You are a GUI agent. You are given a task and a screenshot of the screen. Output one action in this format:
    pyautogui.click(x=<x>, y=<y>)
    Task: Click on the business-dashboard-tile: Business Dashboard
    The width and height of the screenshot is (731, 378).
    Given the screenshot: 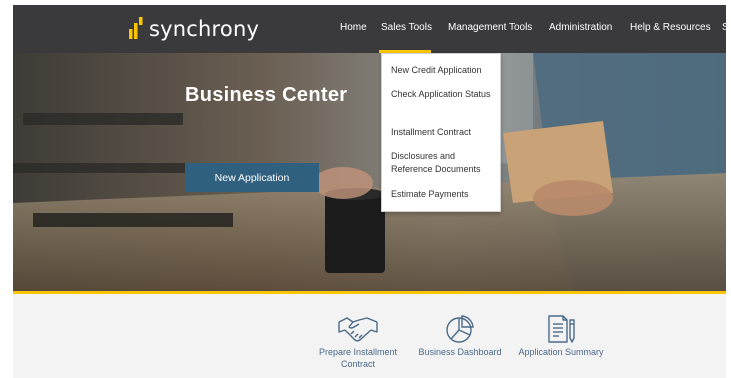 What is the action you would take?
    pyautogui.click(x=460, y=336)
    